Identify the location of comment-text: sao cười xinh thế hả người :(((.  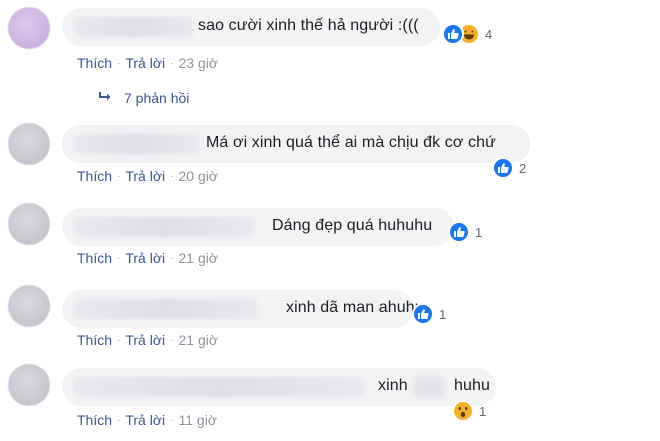
(308, 25).